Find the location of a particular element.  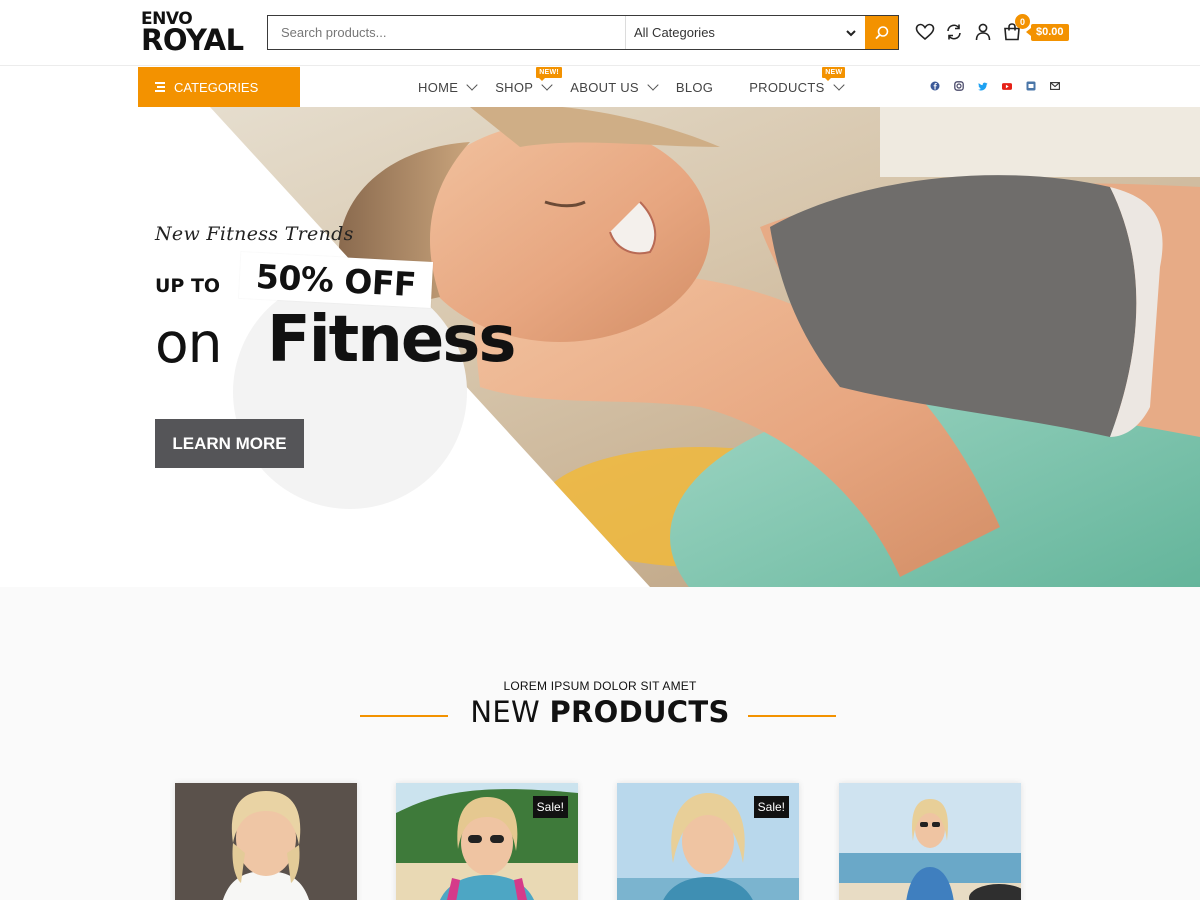

social-links is located at coordinates (995, 86).